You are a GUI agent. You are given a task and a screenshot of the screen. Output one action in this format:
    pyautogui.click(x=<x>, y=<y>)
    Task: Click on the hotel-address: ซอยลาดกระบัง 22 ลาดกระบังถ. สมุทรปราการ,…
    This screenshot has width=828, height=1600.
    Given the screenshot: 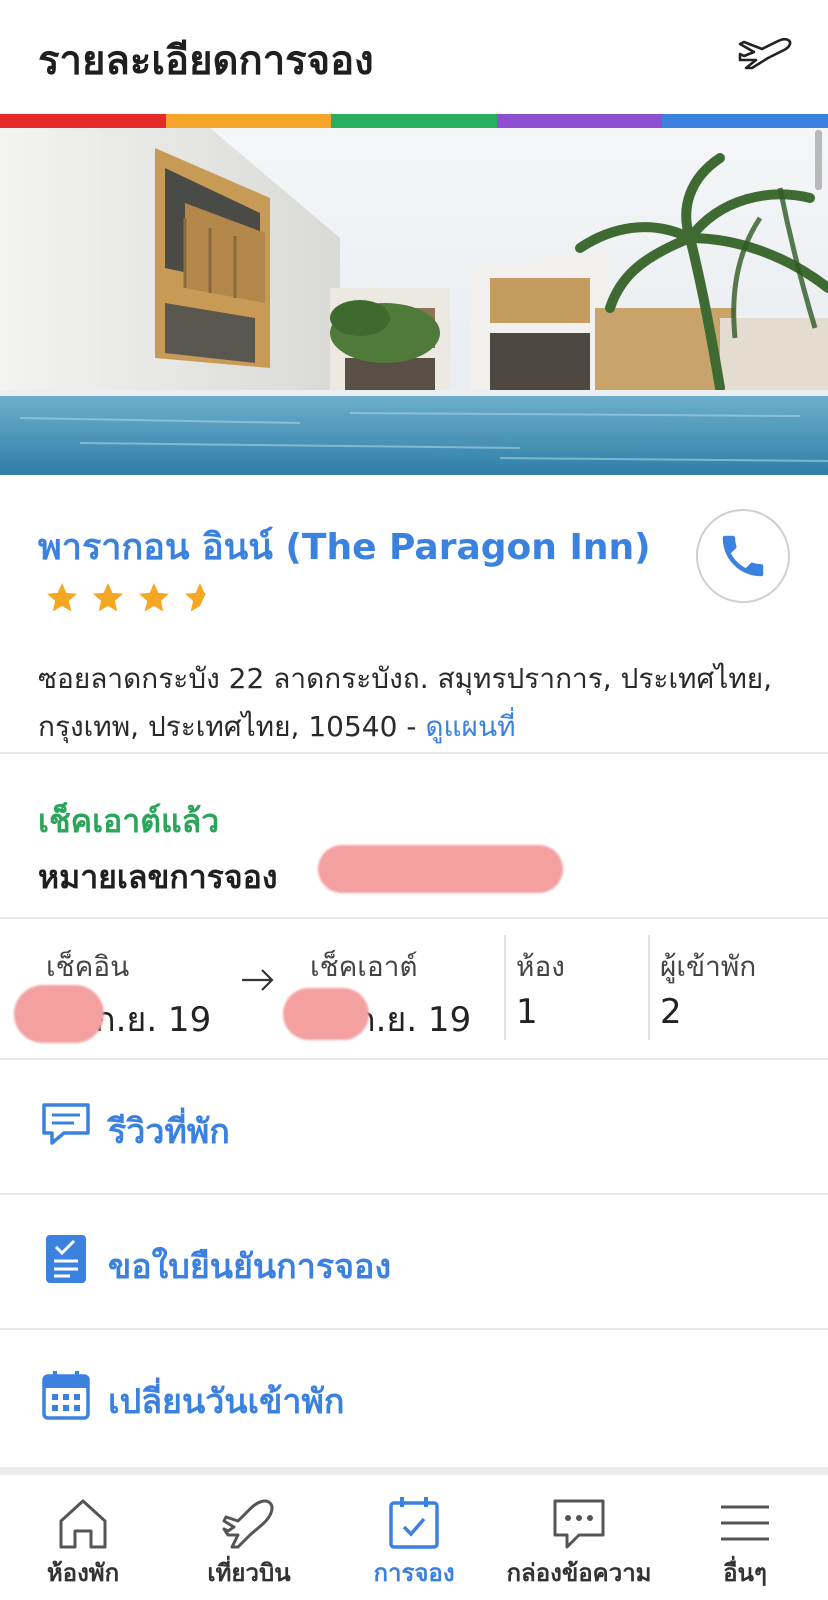 What is the action you would take?
    pyautogui.click(x=418, y=703)
    